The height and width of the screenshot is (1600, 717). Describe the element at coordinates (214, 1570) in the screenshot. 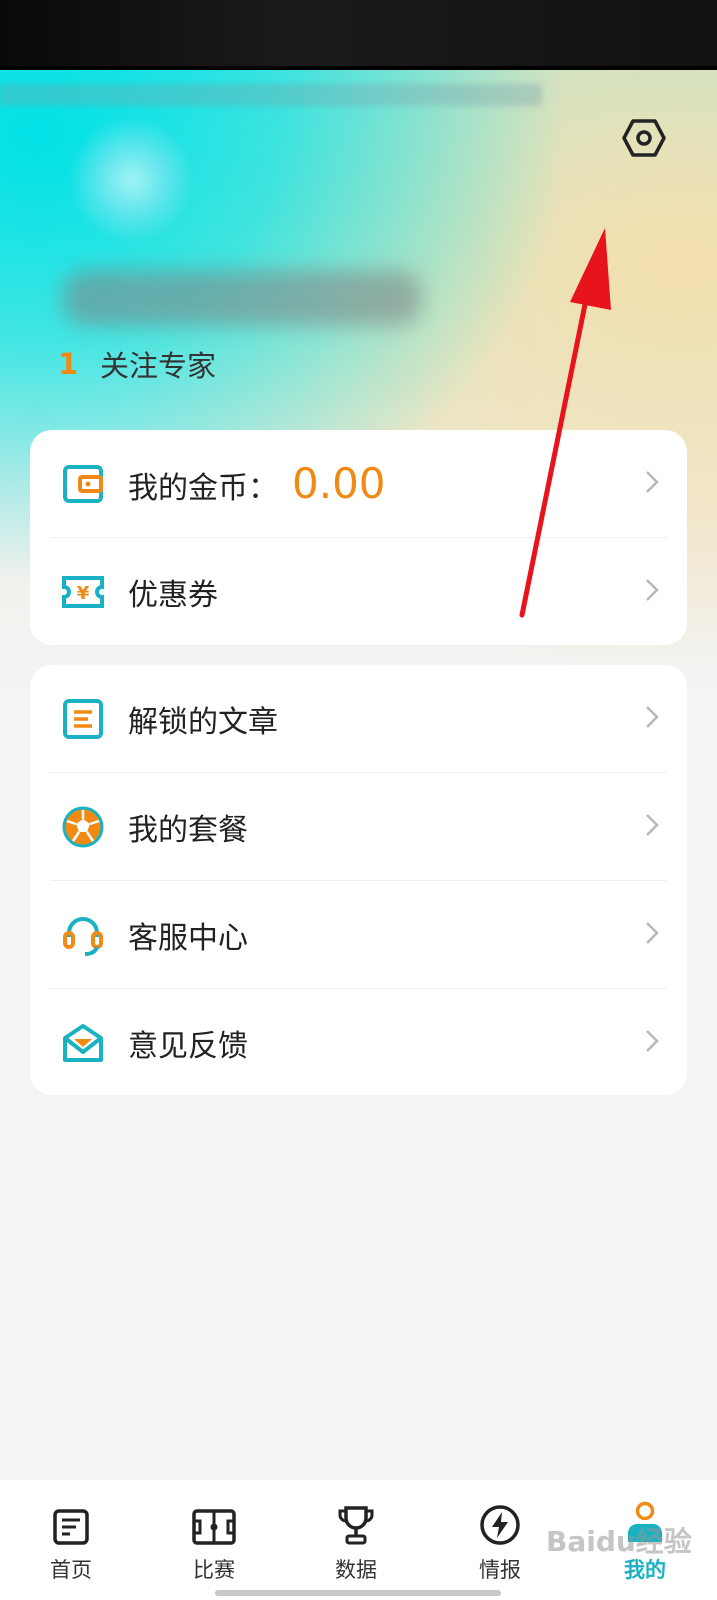

I see `tab-label: 比赛` at that location.